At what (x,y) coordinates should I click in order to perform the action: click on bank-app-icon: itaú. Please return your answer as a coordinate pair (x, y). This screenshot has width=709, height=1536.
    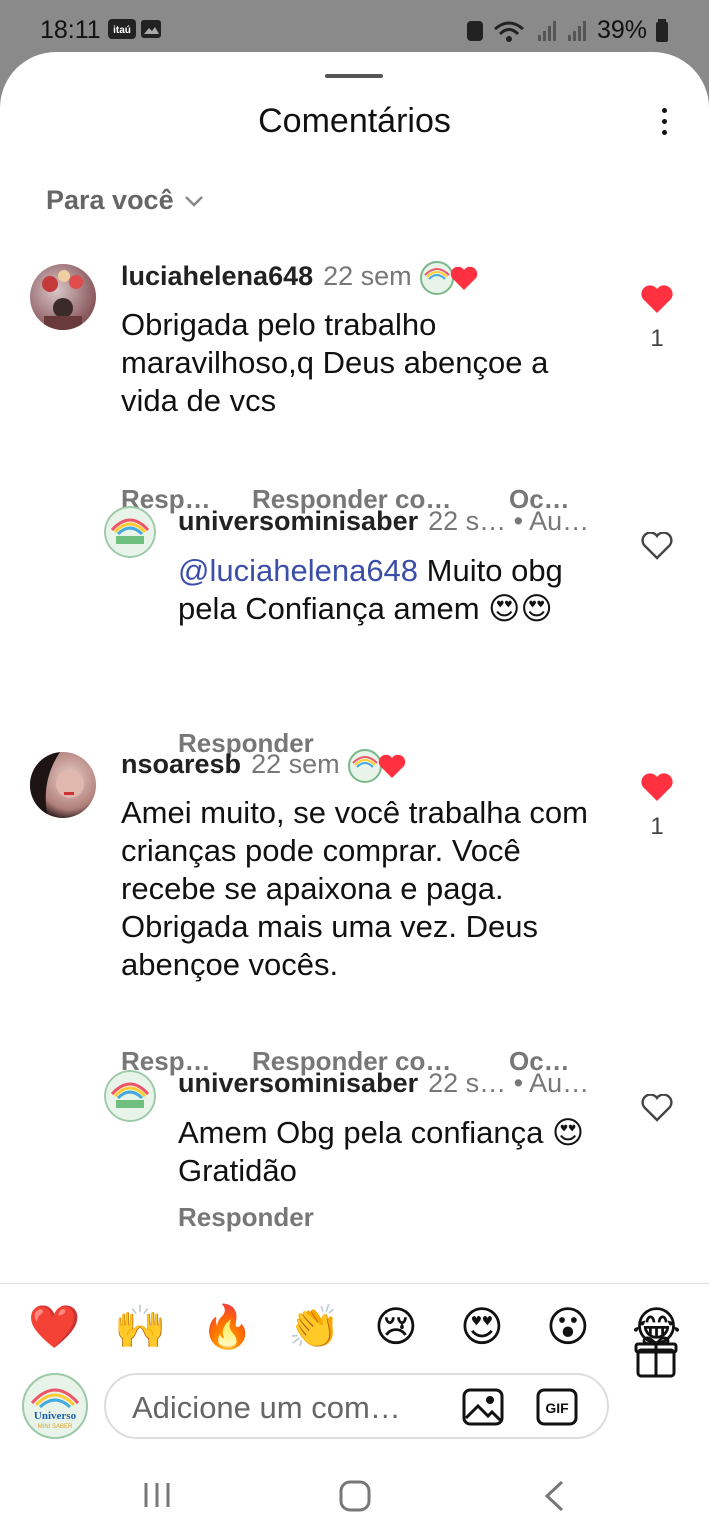
    Looking at the image, I should click on (122, 29).